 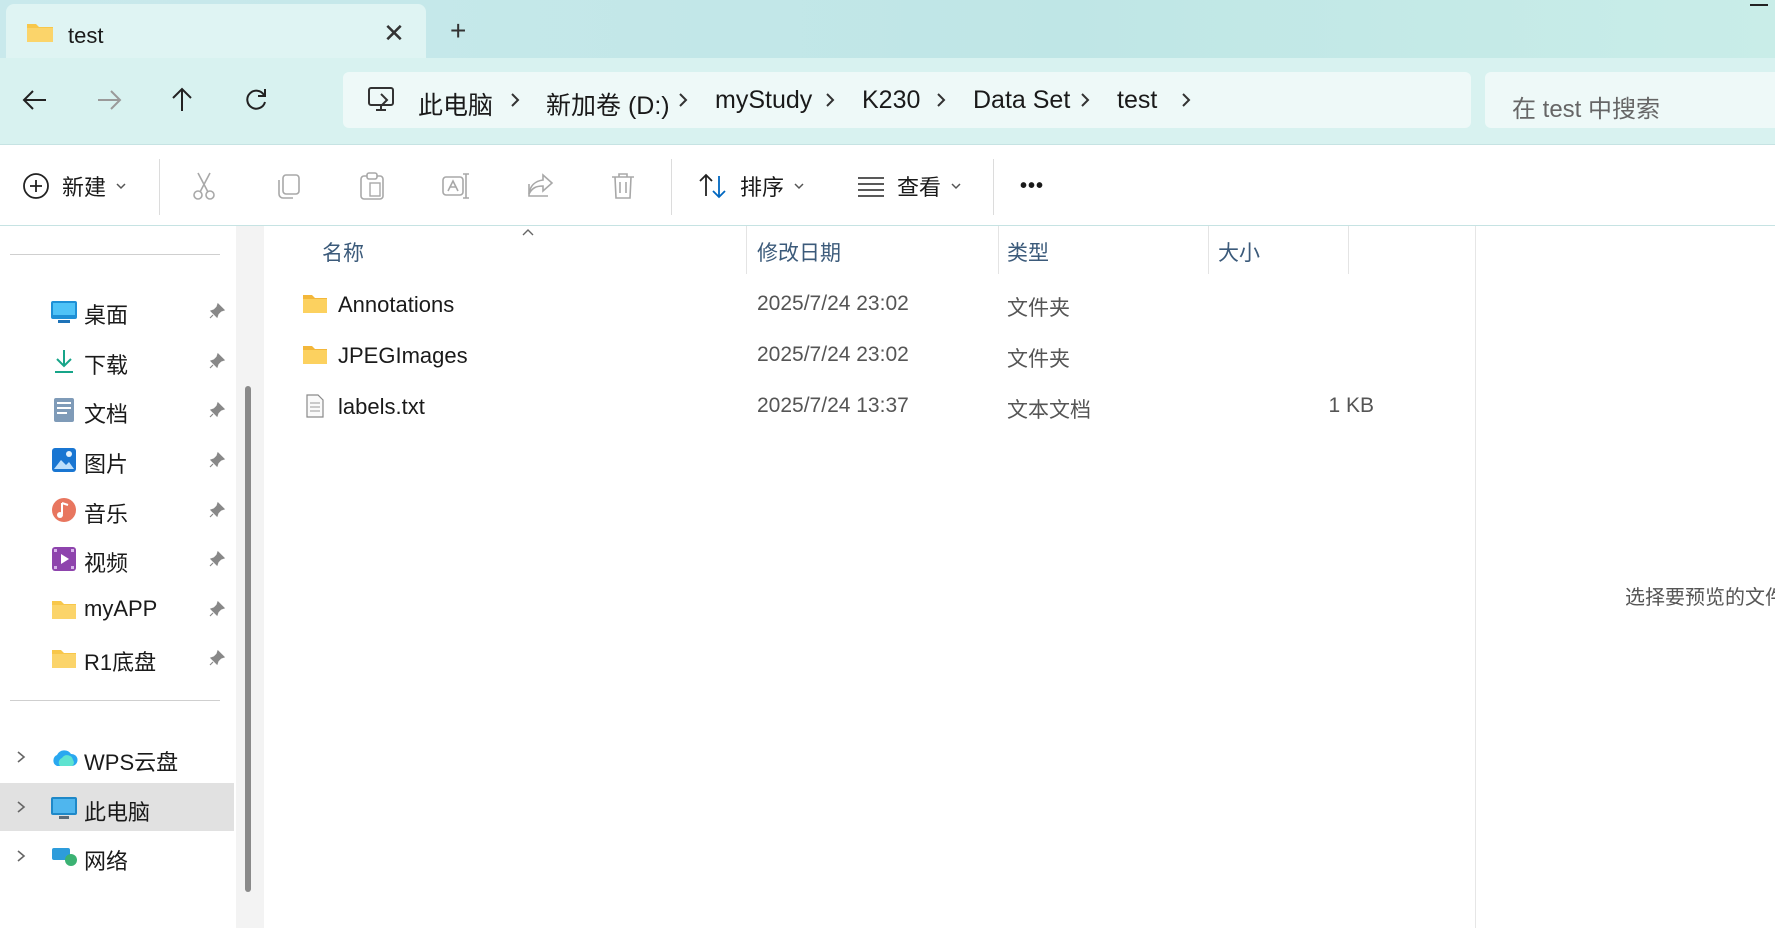 I want to click on more-icon: •••, so click(x=1032, y=185).